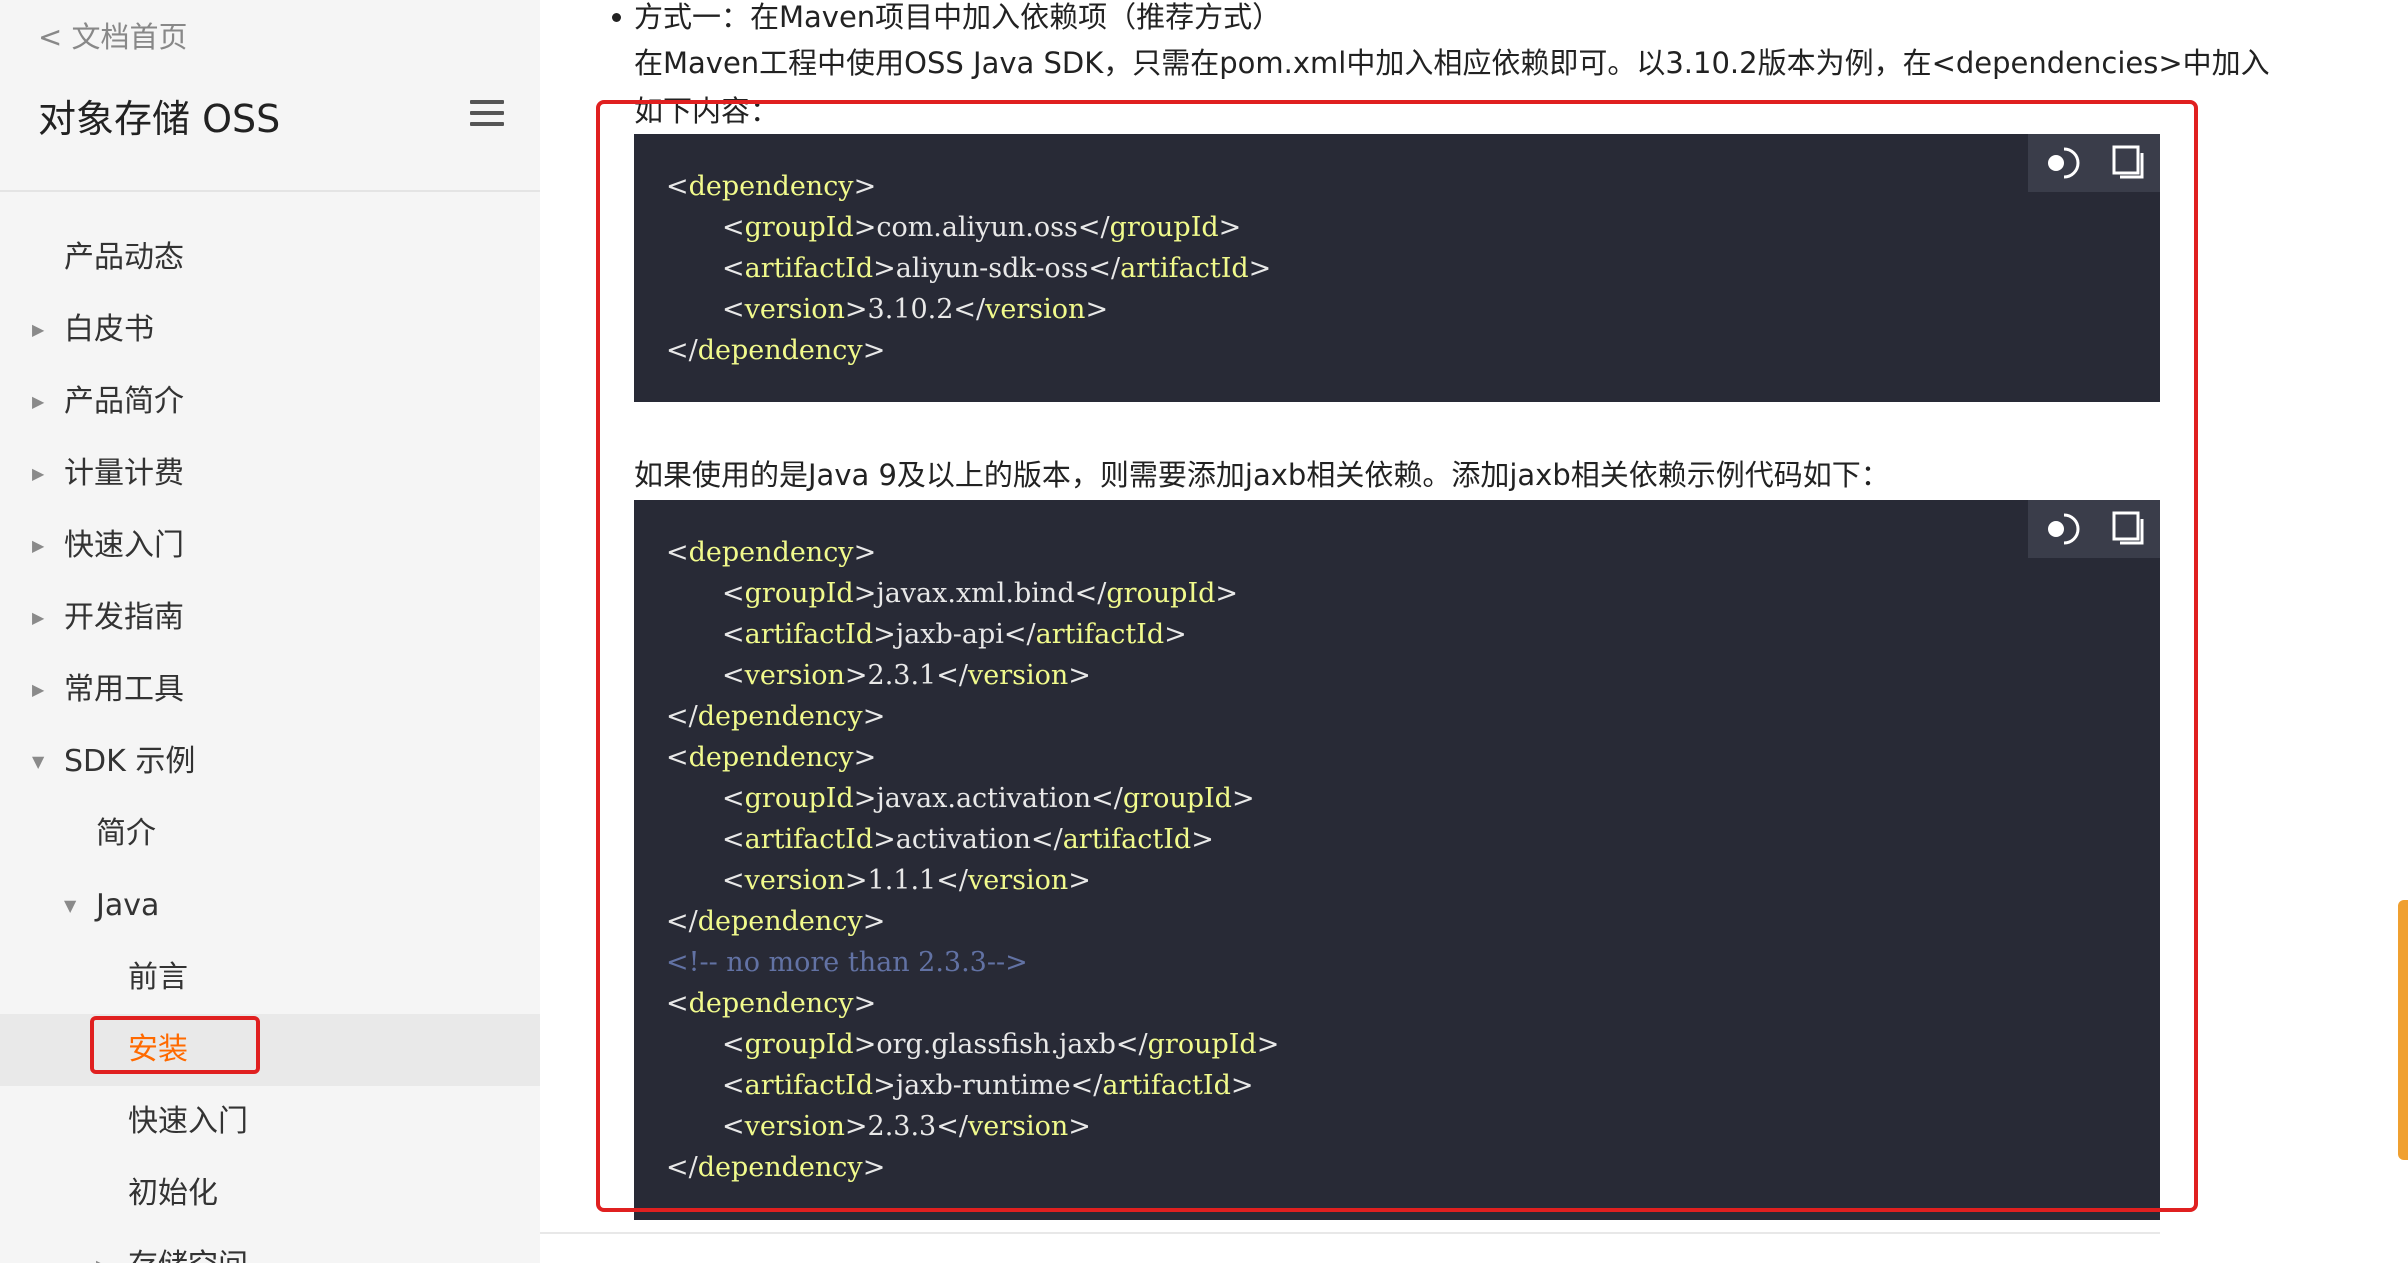 The height and width of the screenshot is (1263, 2408). Describe the element at coordinates (1350, 1233) in the screenshot. I see `content-divider` at that location.